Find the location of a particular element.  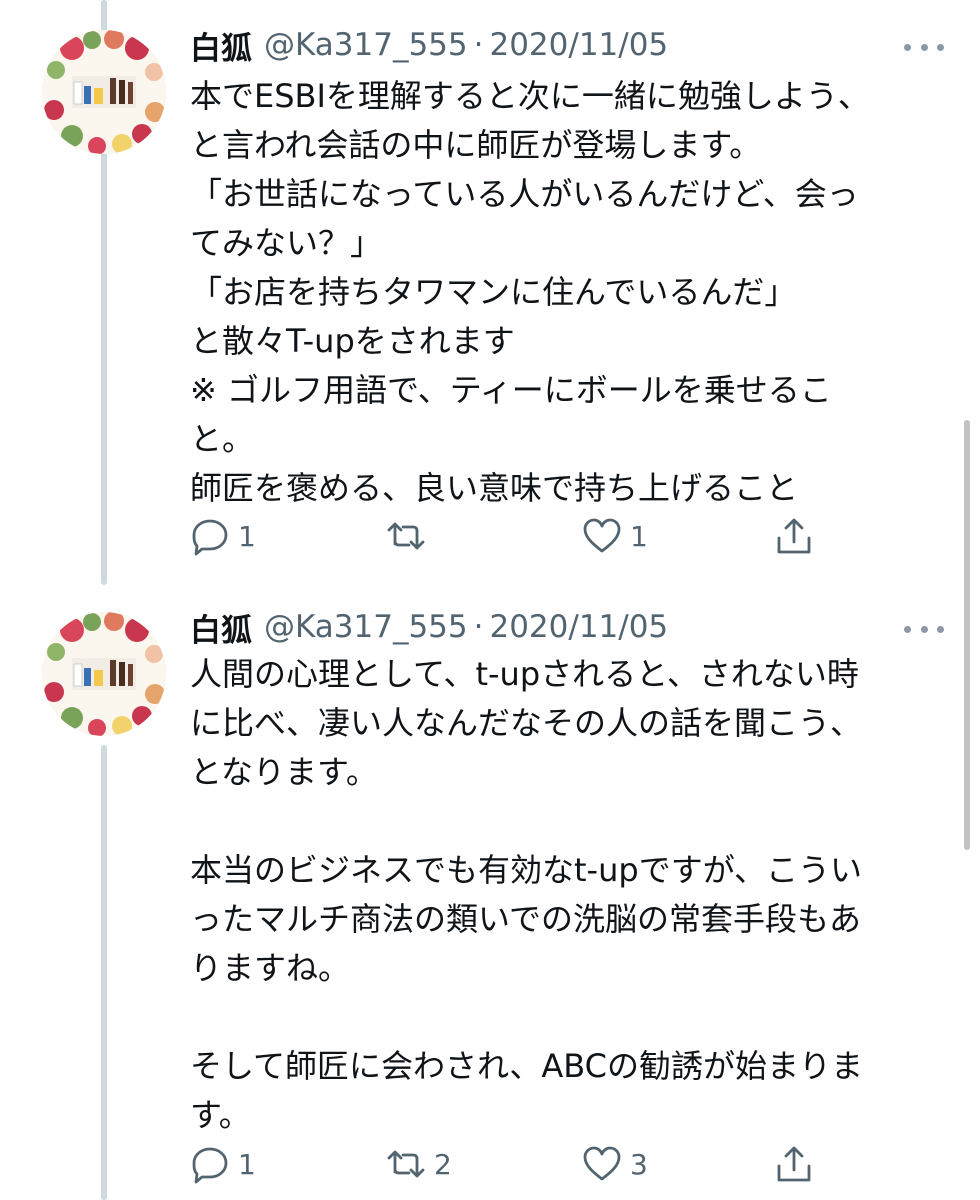

tweet-line: と言われ会話の中に師匠が登場します。 is located at coordinates (476, 145).